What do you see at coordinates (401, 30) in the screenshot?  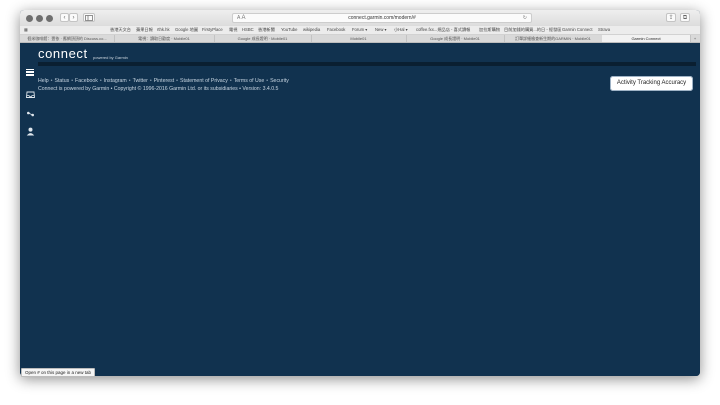 I see `bookmark-folder: 小Hal ▾` at bounding box center [401, 30].